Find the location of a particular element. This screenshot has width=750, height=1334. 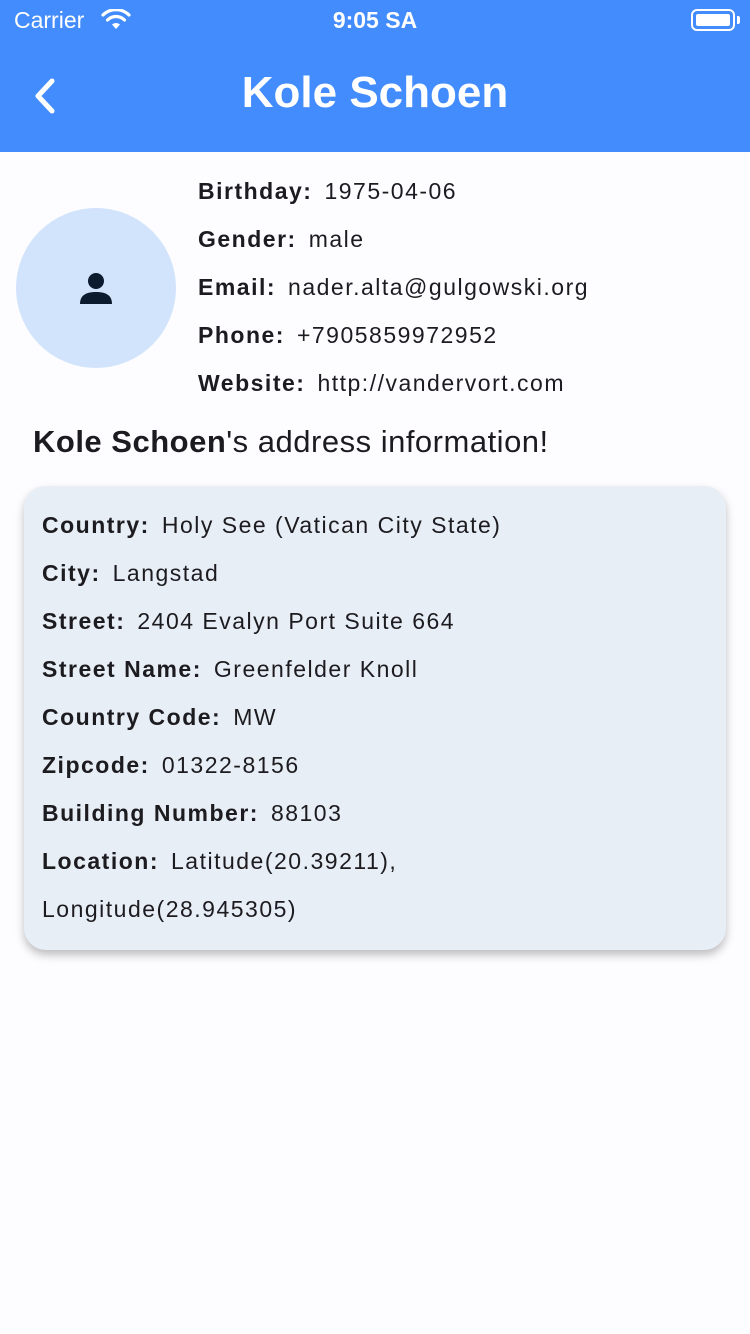

status-bar: Carrier 9:05 SA is located at coordinates (375, 20).